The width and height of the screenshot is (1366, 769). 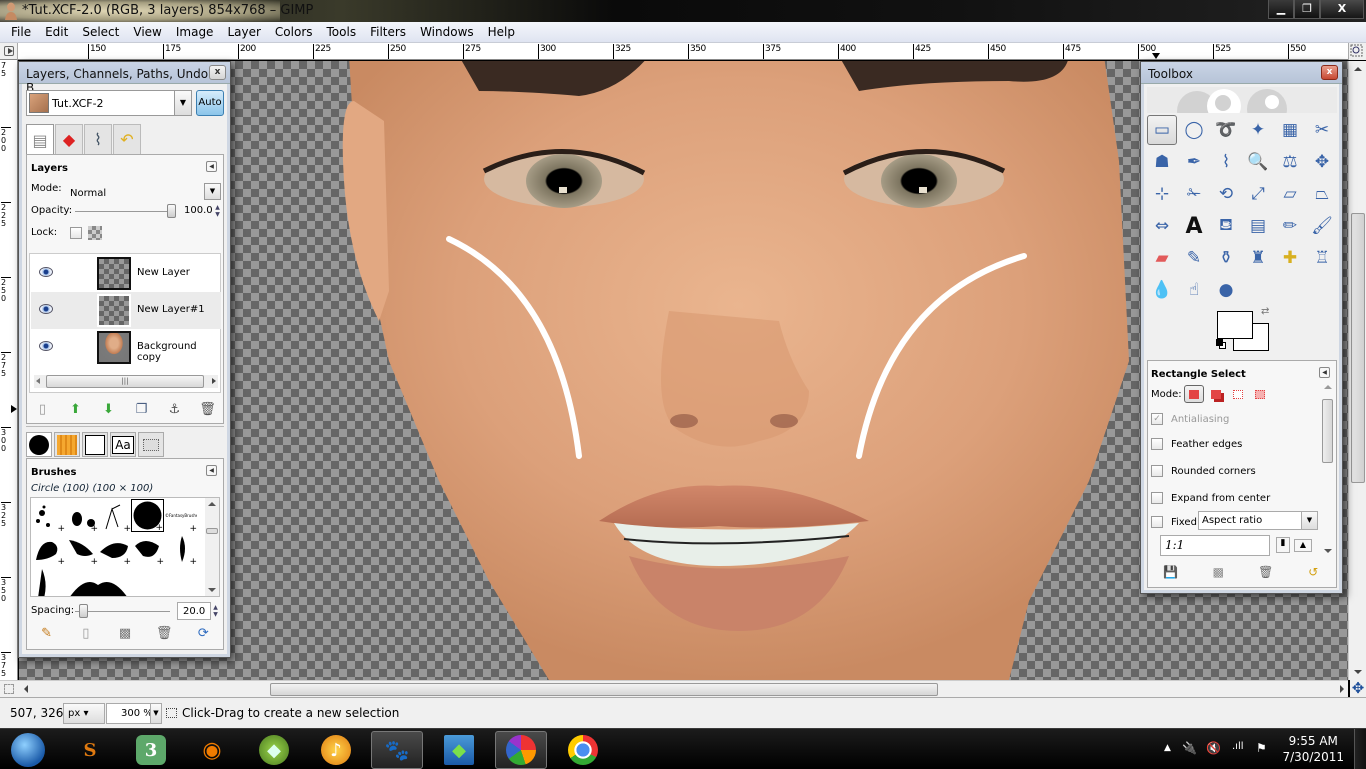 What do you see at coordinates (1313, 573) in the screenshot?
I see `reset-options-icon: ↺` at bounding box center [1313, 573].